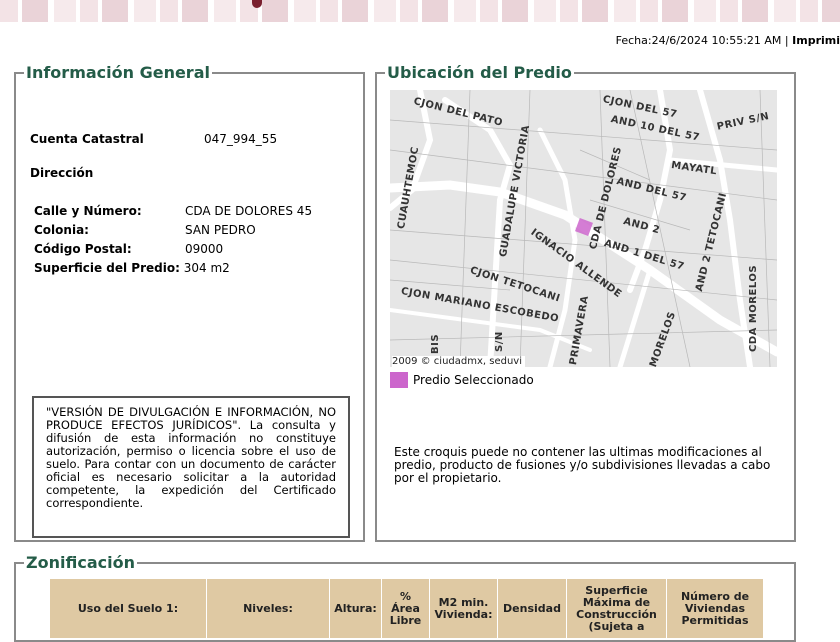 This screenshot has width=840, height=642. Describe the element at coordinates (698, 40) in the screenshot. I see `date-text: Fecha:24/6/2024 10:55:21 AM` at that location.